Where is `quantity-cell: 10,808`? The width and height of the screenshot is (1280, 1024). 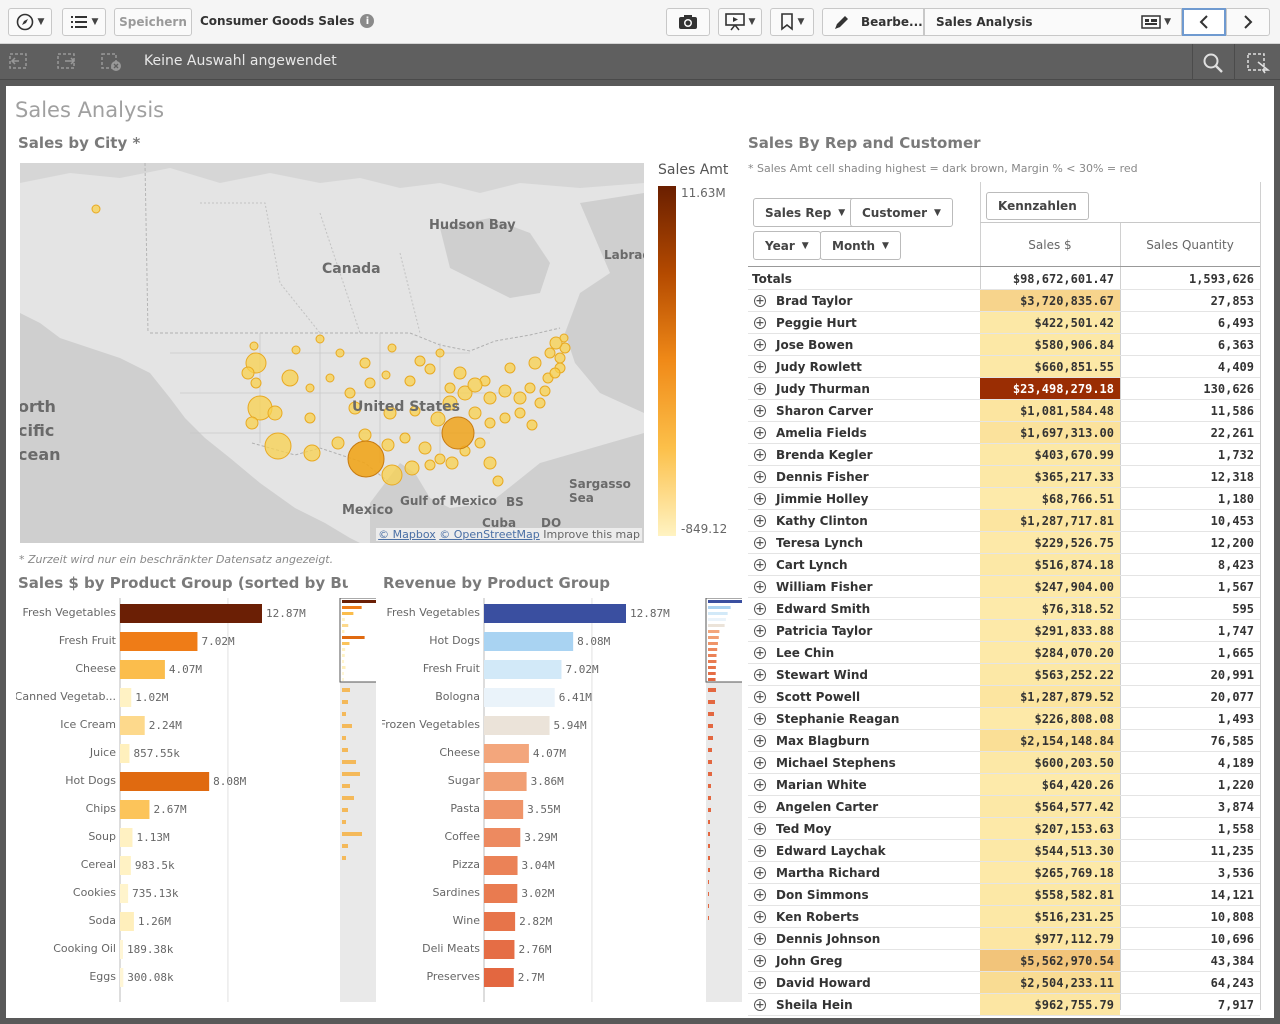 quantity-cell: 10,808 is located at coordinates (1190, 916).